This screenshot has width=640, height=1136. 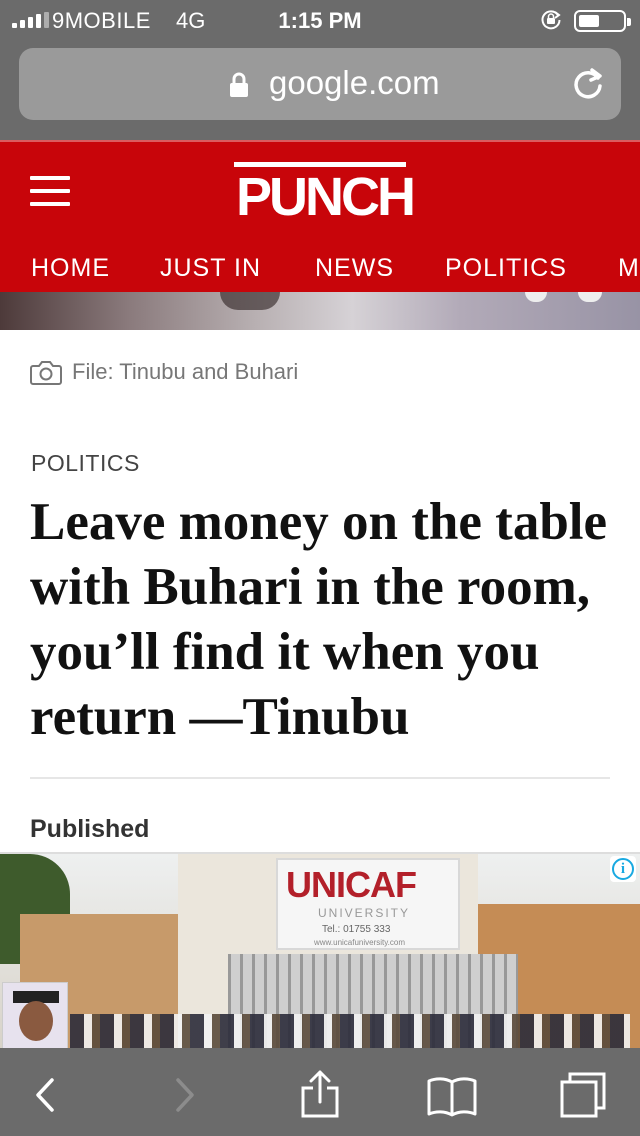 I want to click on ad-brand-sub: UNIVERSITY, so click(x=364, y=913).